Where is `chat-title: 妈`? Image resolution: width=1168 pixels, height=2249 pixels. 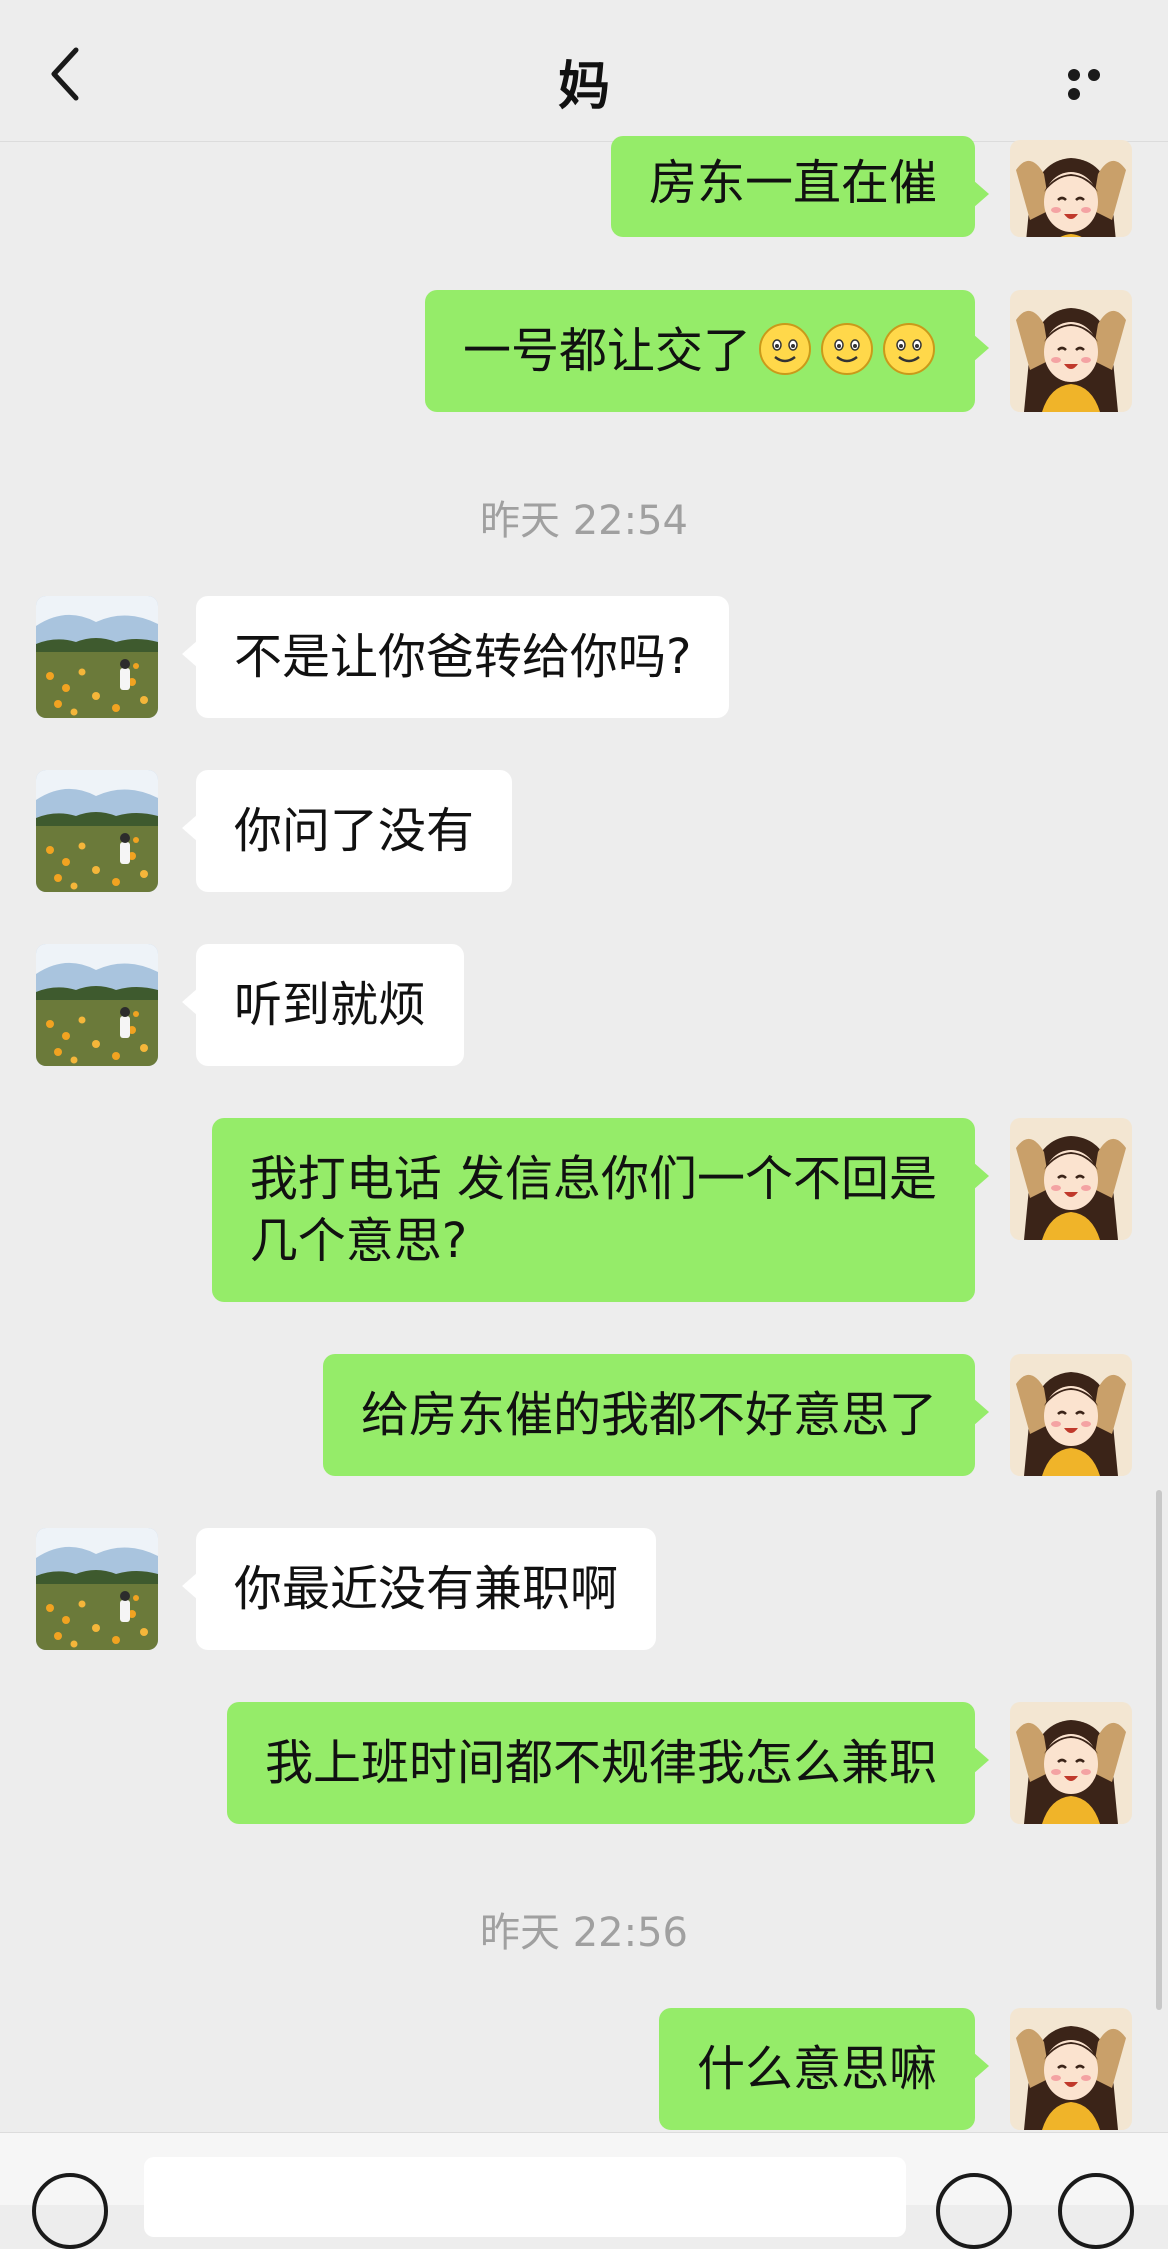
chat-title: 妈 is located at coordinates (583, 87).